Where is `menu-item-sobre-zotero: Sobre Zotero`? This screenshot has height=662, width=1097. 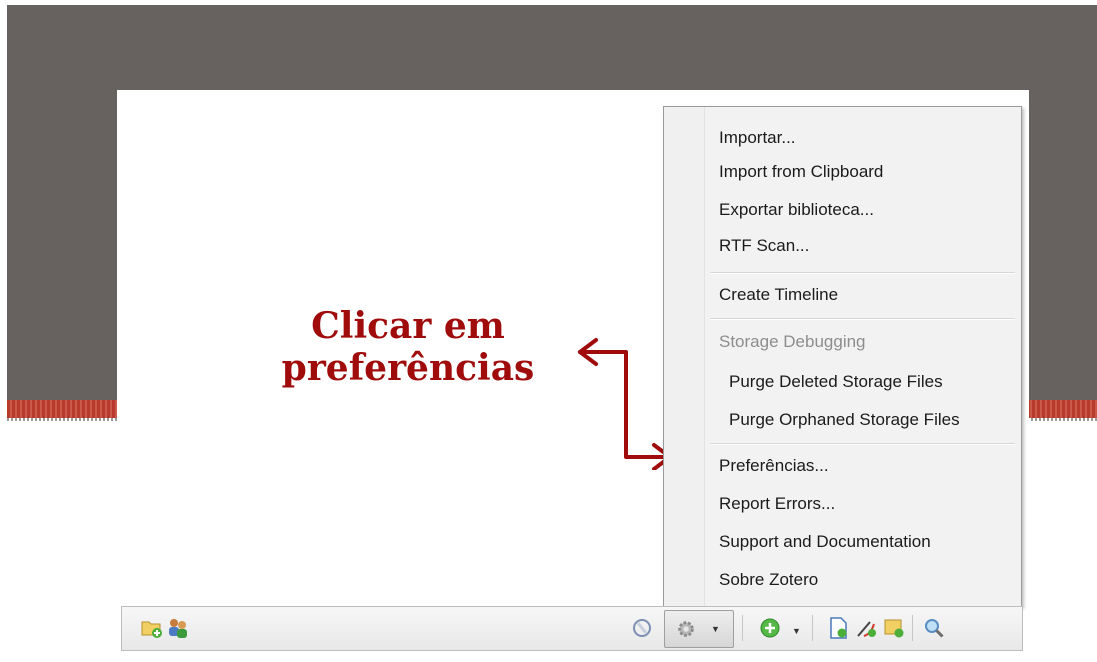 menu-item-sobre-zotero: Sobre Zotero is located at coordinates (768, 580).